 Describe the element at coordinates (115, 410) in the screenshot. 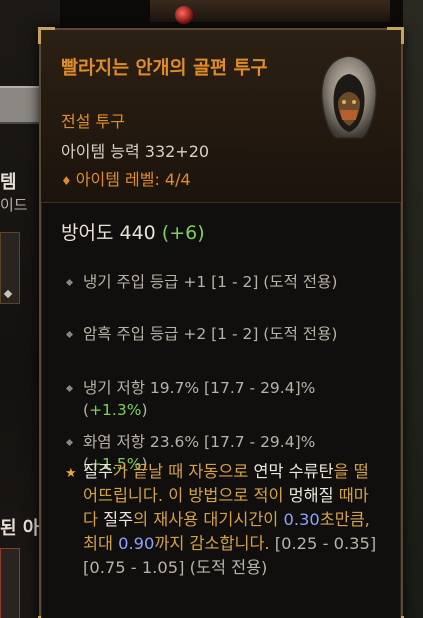

I see `affix-bonus: +1.3%` at that location.